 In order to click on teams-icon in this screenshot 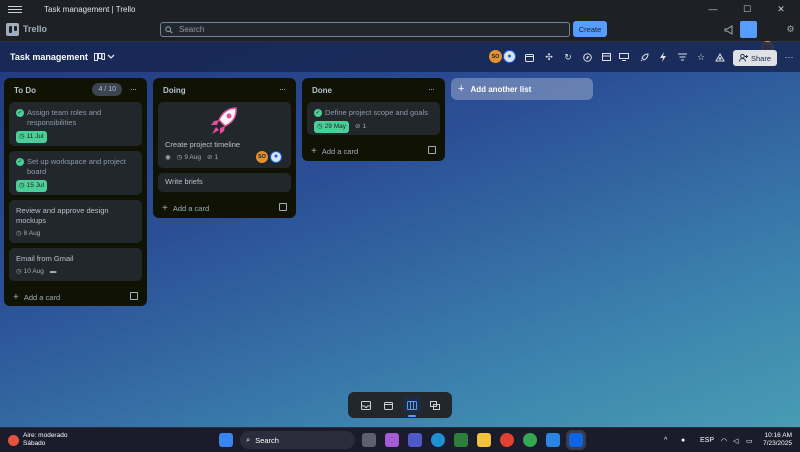, I will do `click(415, 440)`.